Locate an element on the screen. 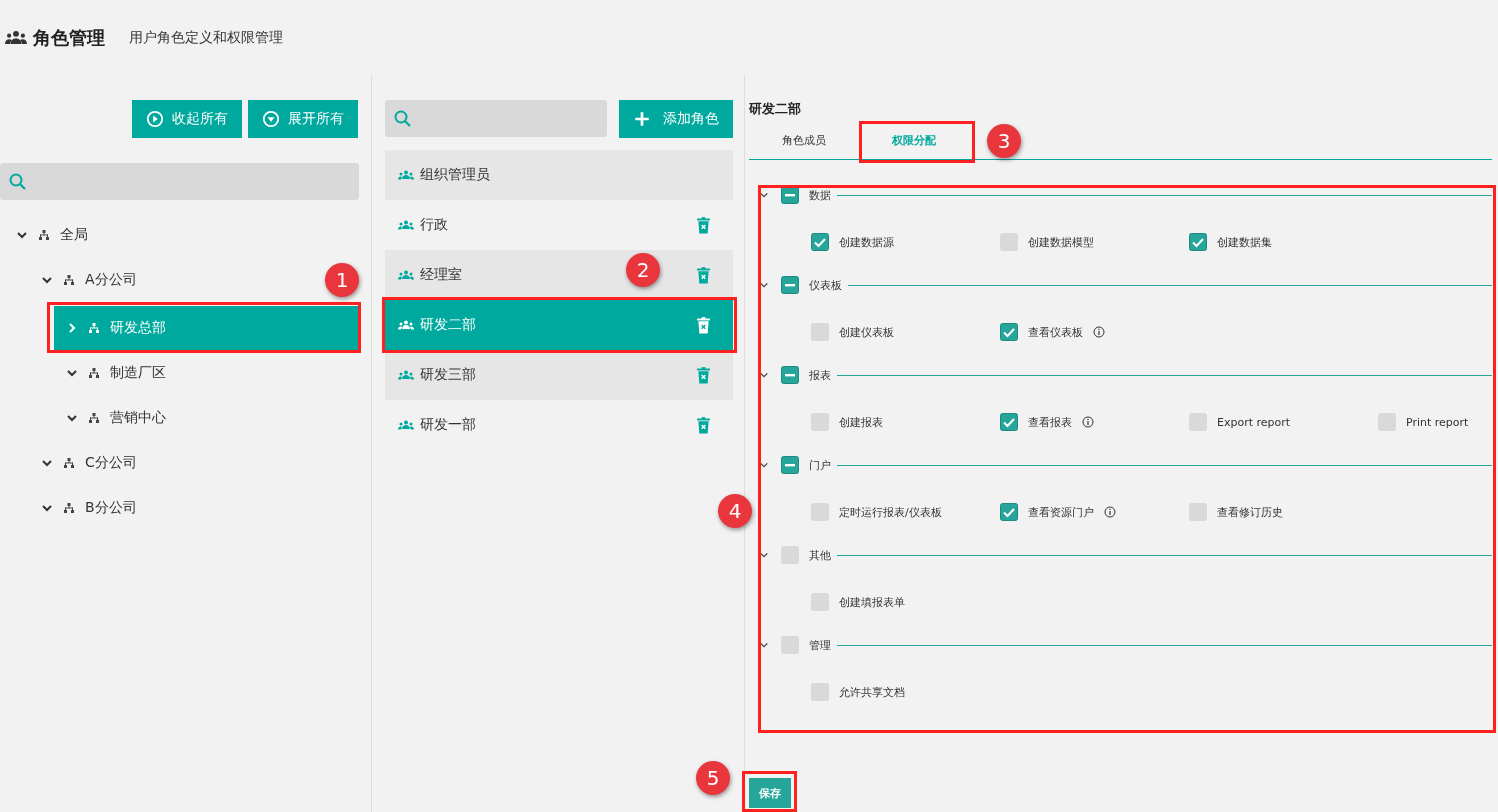  highlight-frame is located at coordinates (769, 791).